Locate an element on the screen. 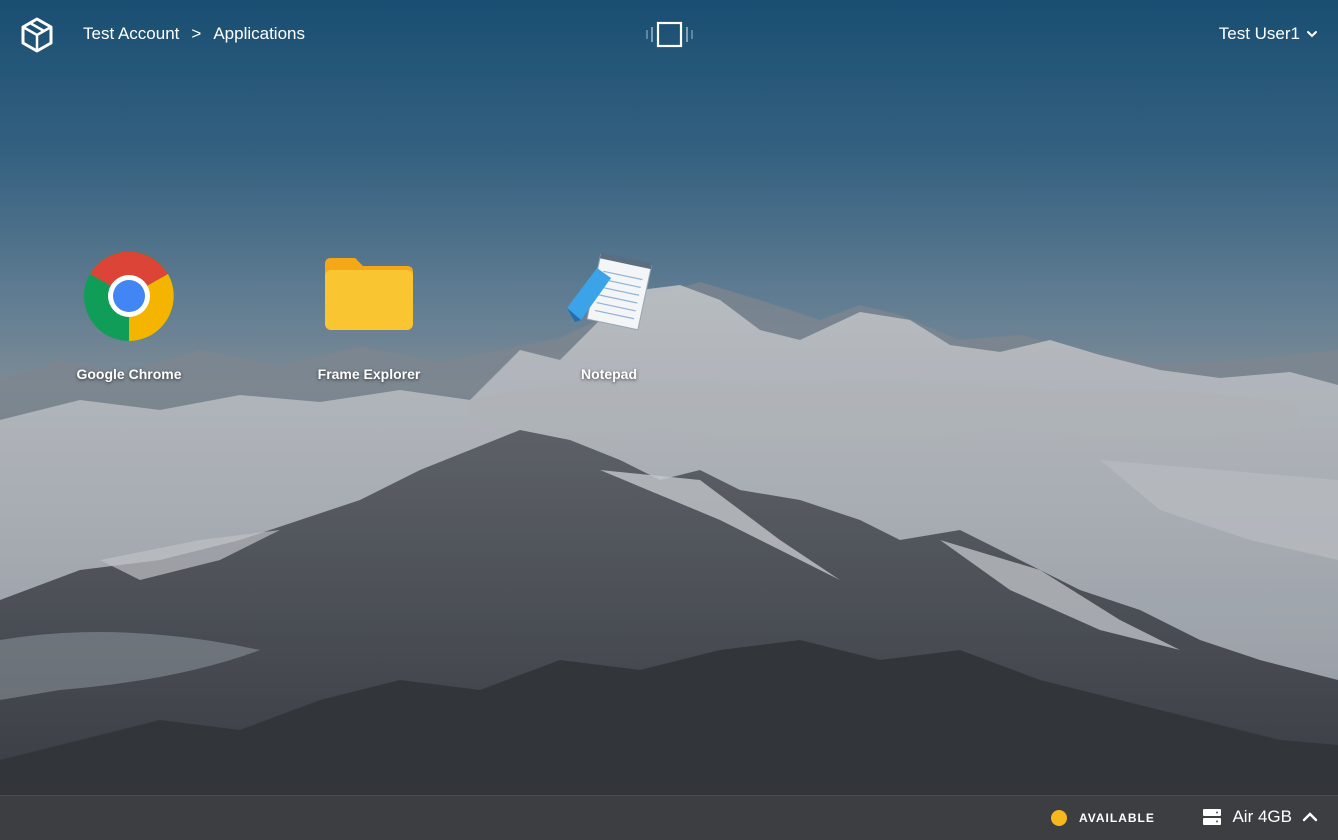  user-menu: Test User1 is located at coordinates (1268, 34).